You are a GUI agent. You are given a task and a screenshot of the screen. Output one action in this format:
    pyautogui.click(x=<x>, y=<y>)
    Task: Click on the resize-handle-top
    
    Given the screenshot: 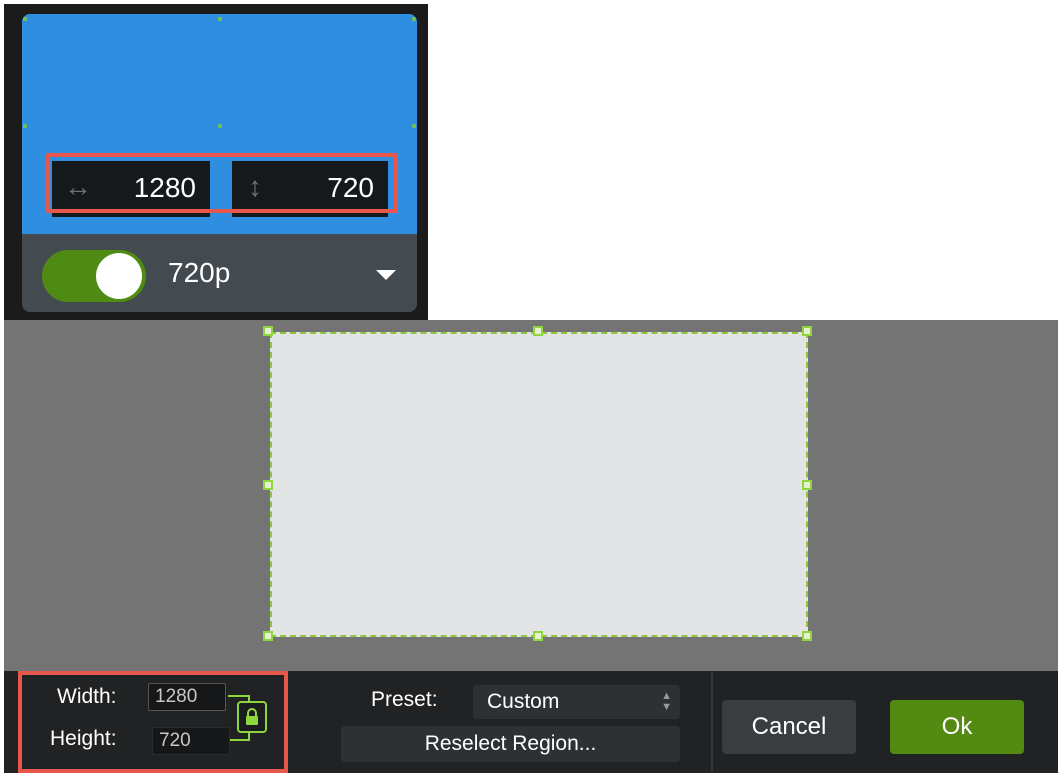 What is the action you would take?
    pyautogui.click(x=538, y=331)
    